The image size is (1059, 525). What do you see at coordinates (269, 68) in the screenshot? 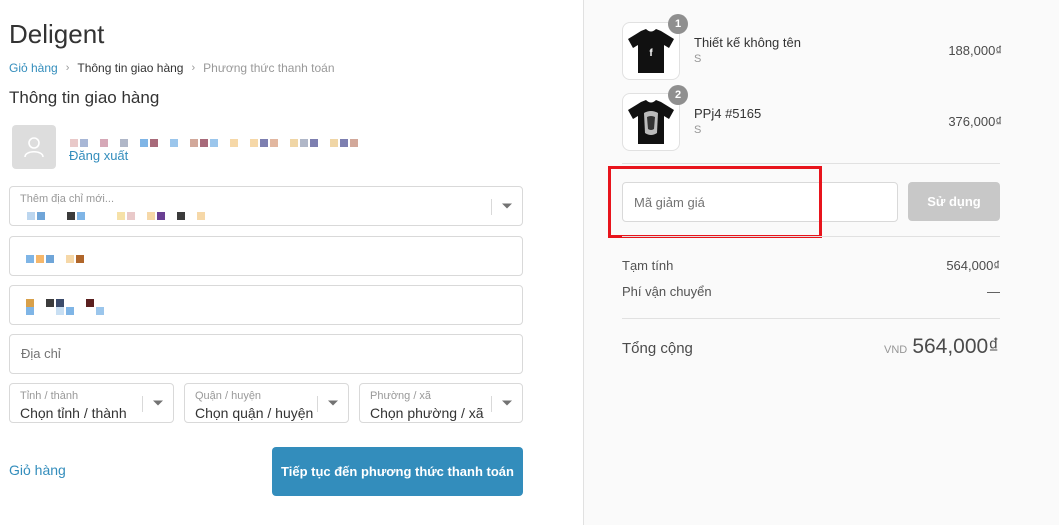
I see `breadcrumb-payment: Phương thức thanh toán` at bounding box center [269, 68].